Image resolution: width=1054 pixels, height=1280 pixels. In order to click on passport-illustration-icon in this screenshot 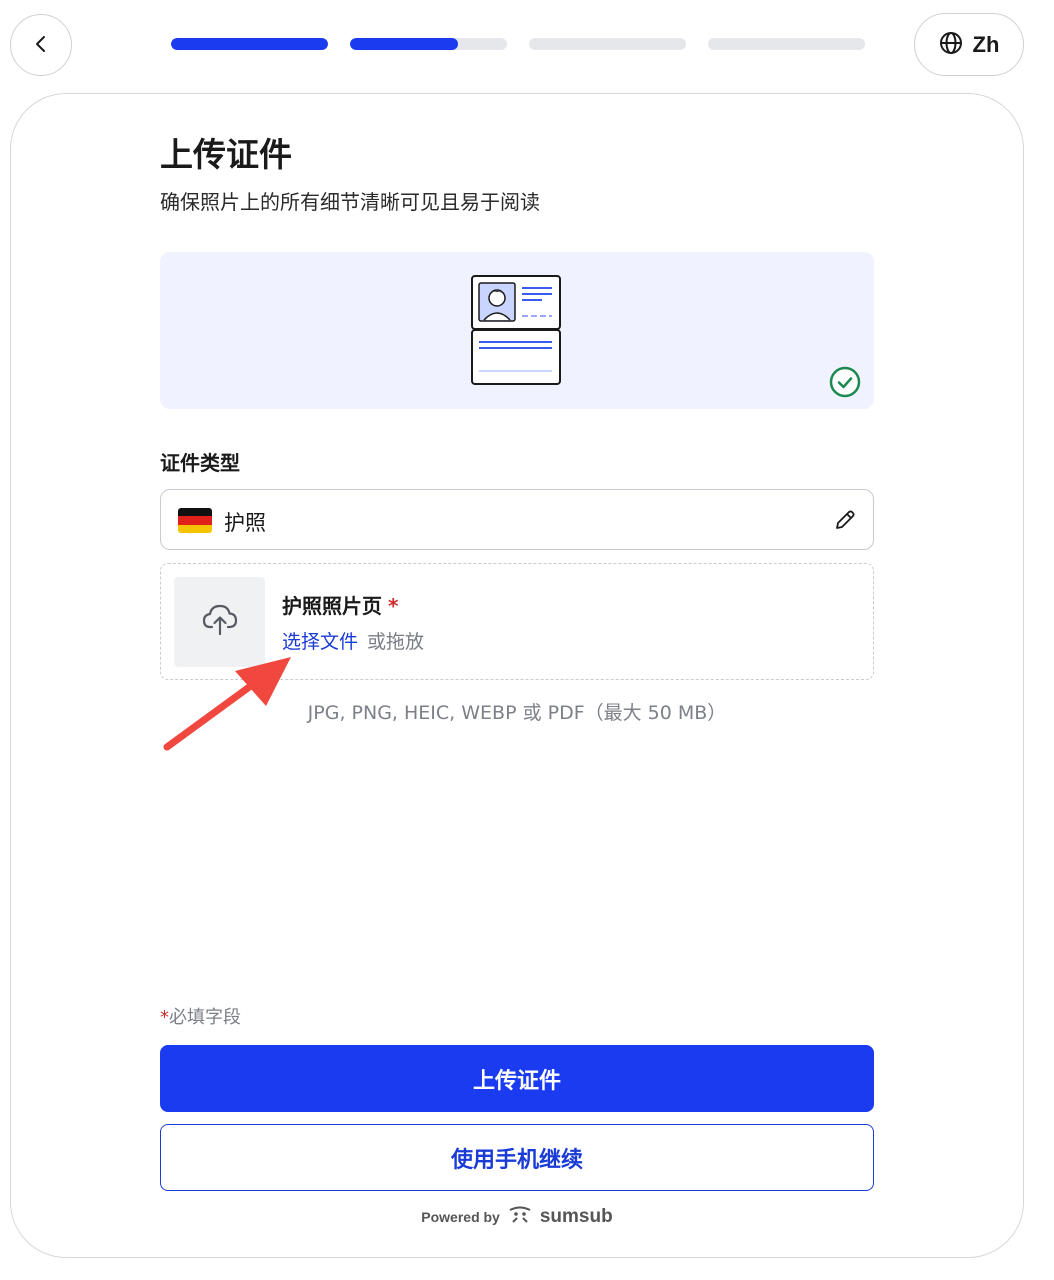, I will do `click(516, 332)`.